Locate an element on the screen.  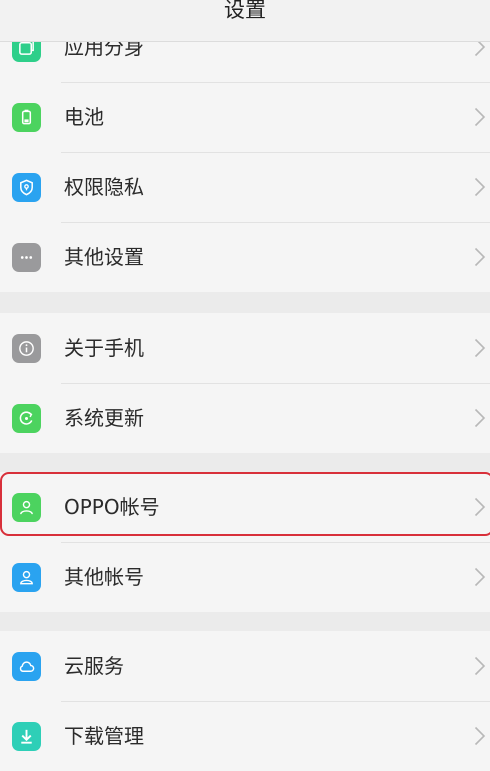
row-label: 其他设置 is located at coordinates (104, 257).